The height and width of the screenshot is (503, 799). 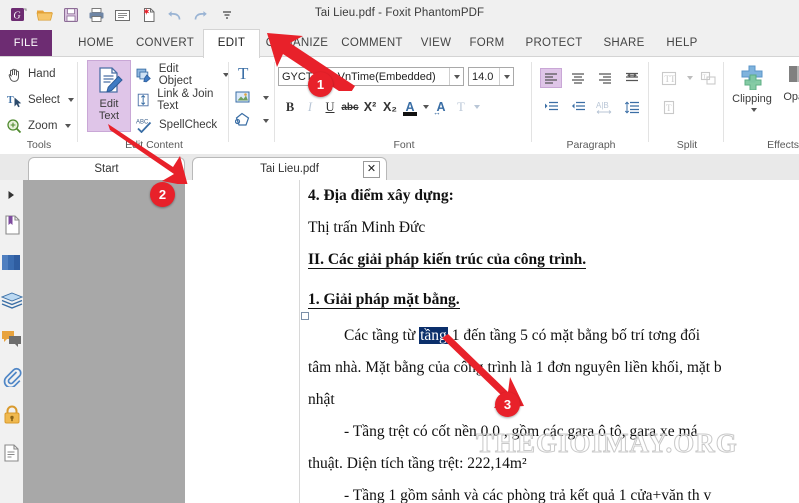 What do you see at coordinates (370, 107) in the screenshot?
I see `superscript-button: X²` at bounding box center [370, 107].